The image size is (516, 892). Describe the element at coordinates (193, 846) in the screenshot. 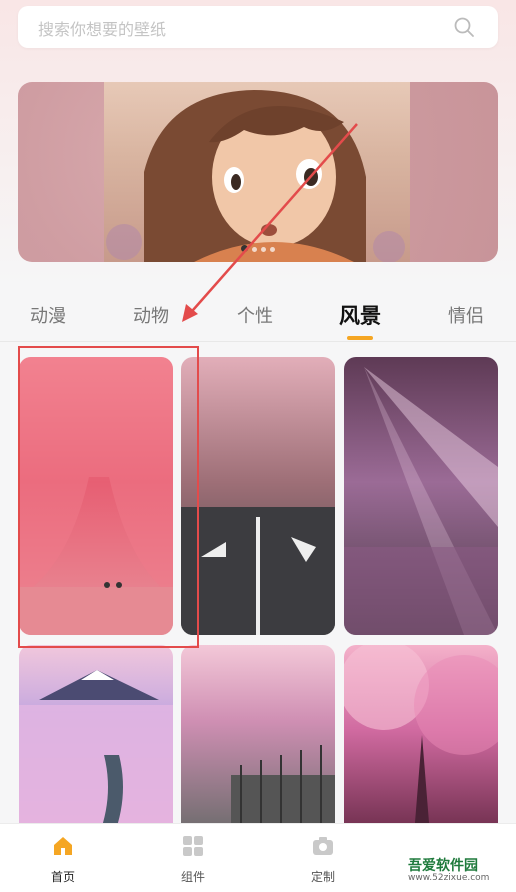

I see `grid-icon` at that location.